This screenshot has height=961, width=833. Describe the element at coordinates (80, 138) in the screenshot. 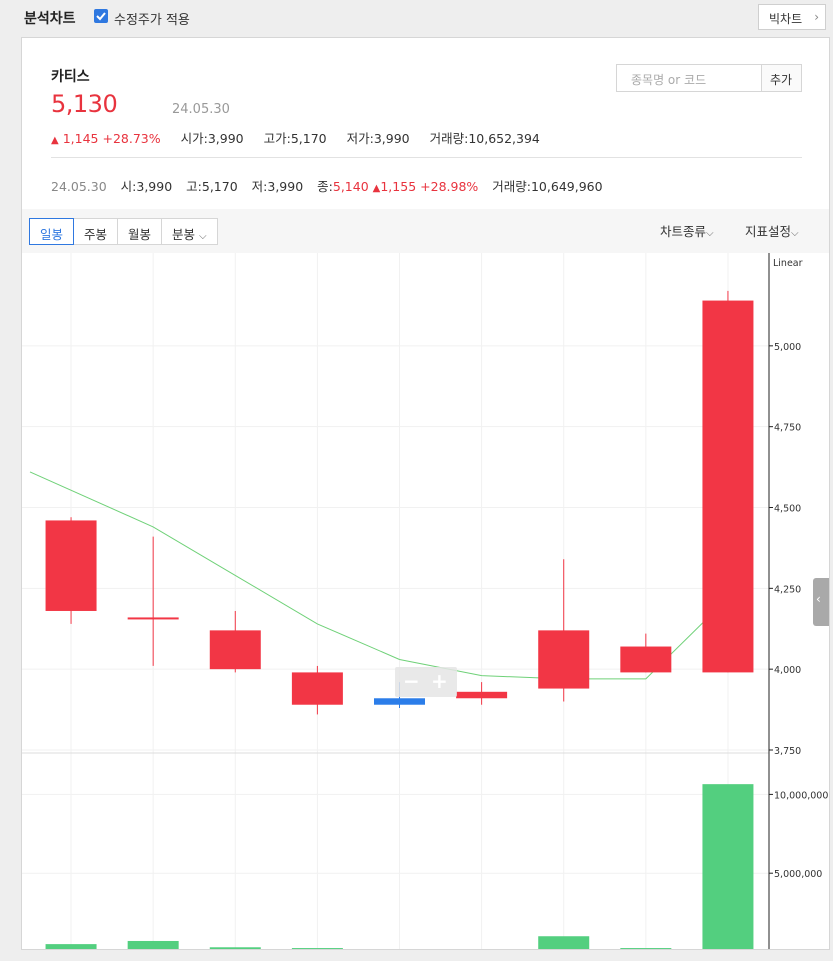

I see `change-value: 1,145` at that location.